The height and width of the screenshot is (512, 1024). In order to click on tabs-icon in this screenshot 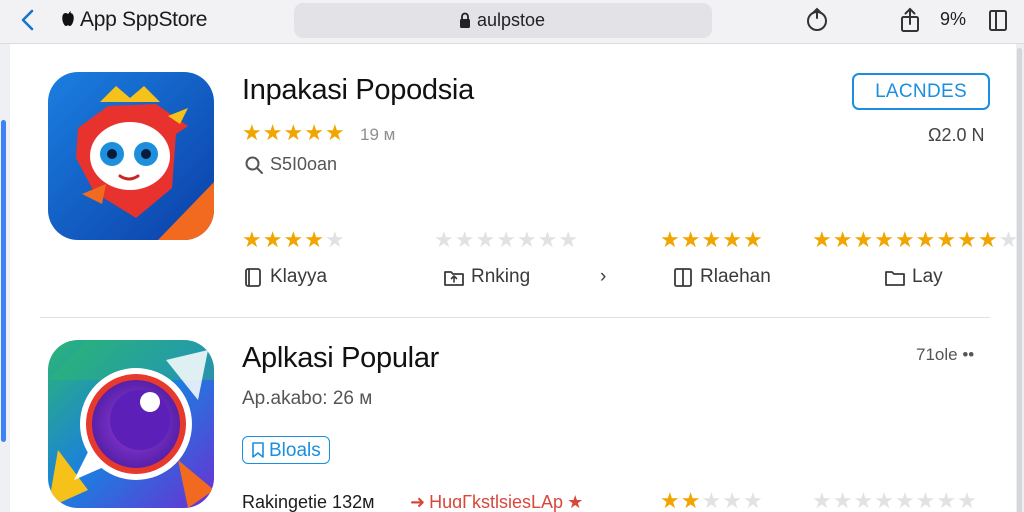, I will do `click(998, 20)`.